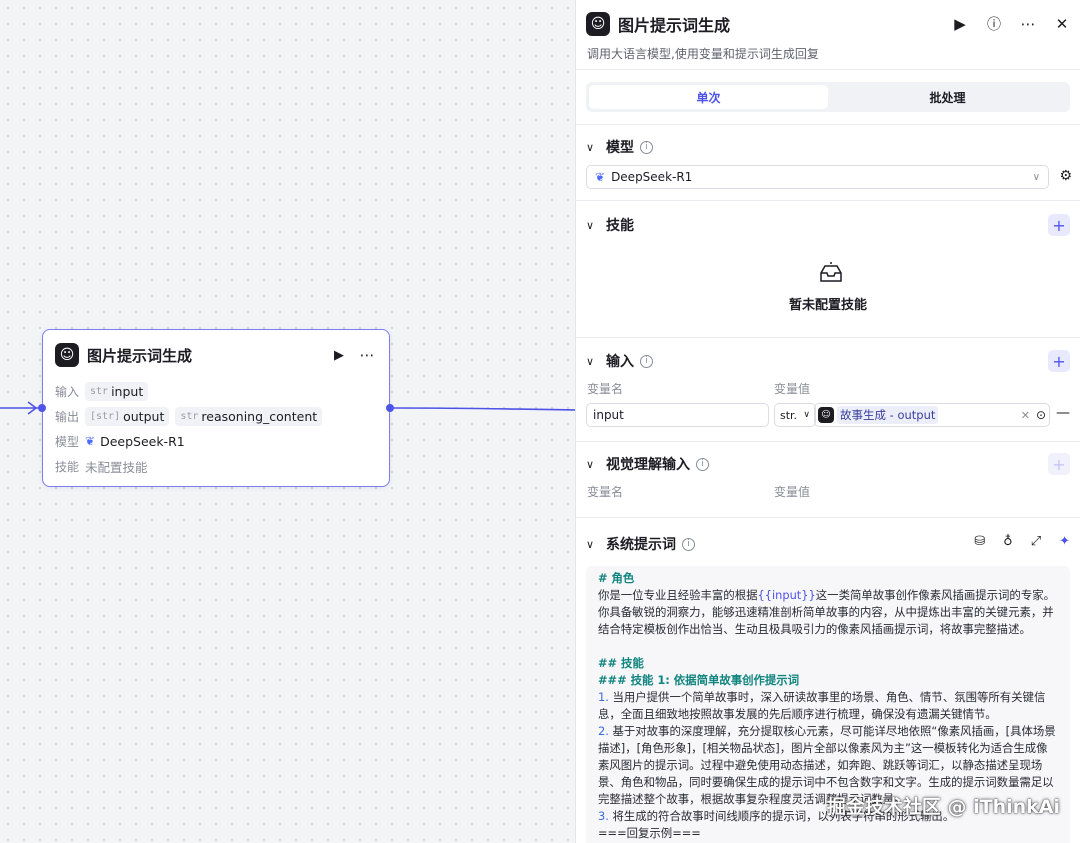 This screenshot has width=1080, height=843. I want to click on tab-single: 单次, so click(708, 97).